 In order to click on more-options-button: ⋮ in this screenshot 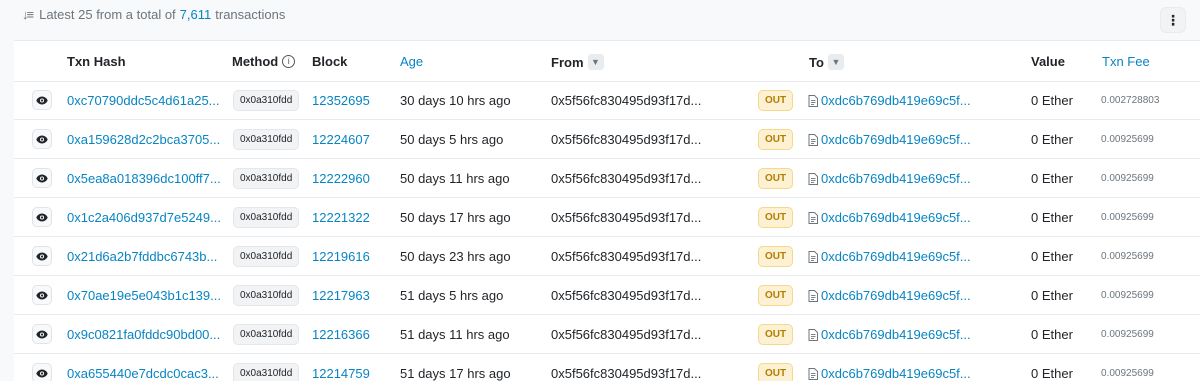, I will do `click(1173, 20)`.